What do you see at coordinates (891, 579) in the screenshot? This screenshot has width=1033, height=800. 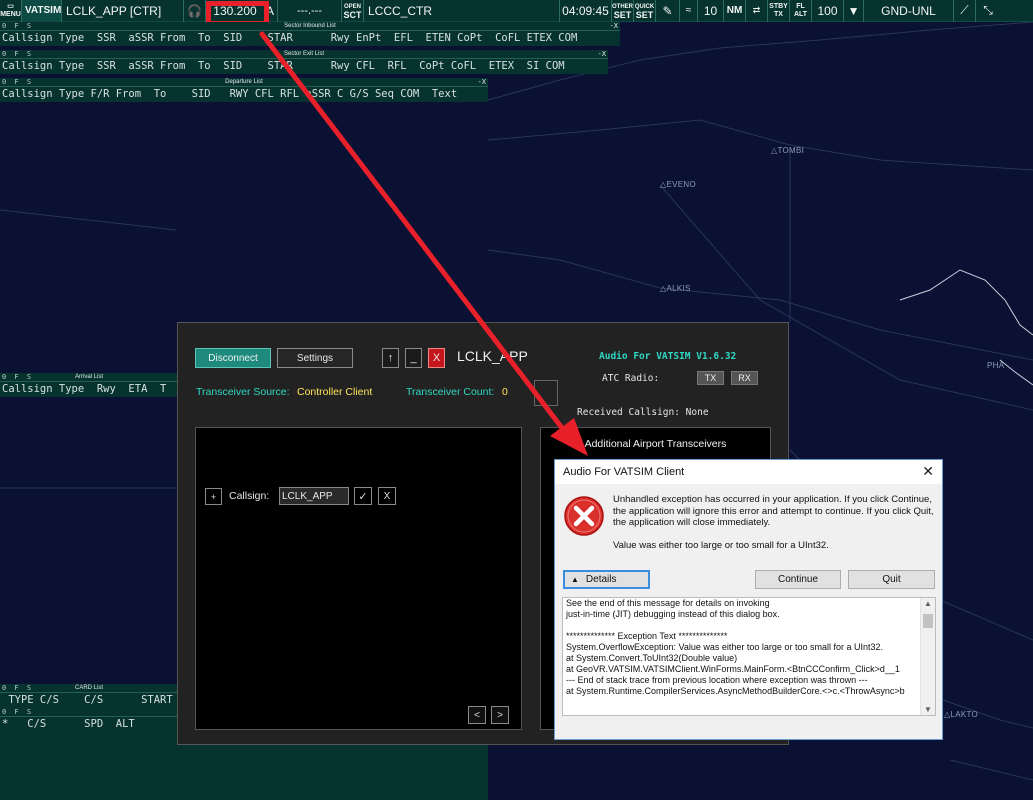 I see `quit-button: Quit` at bounding box center [891, 579].